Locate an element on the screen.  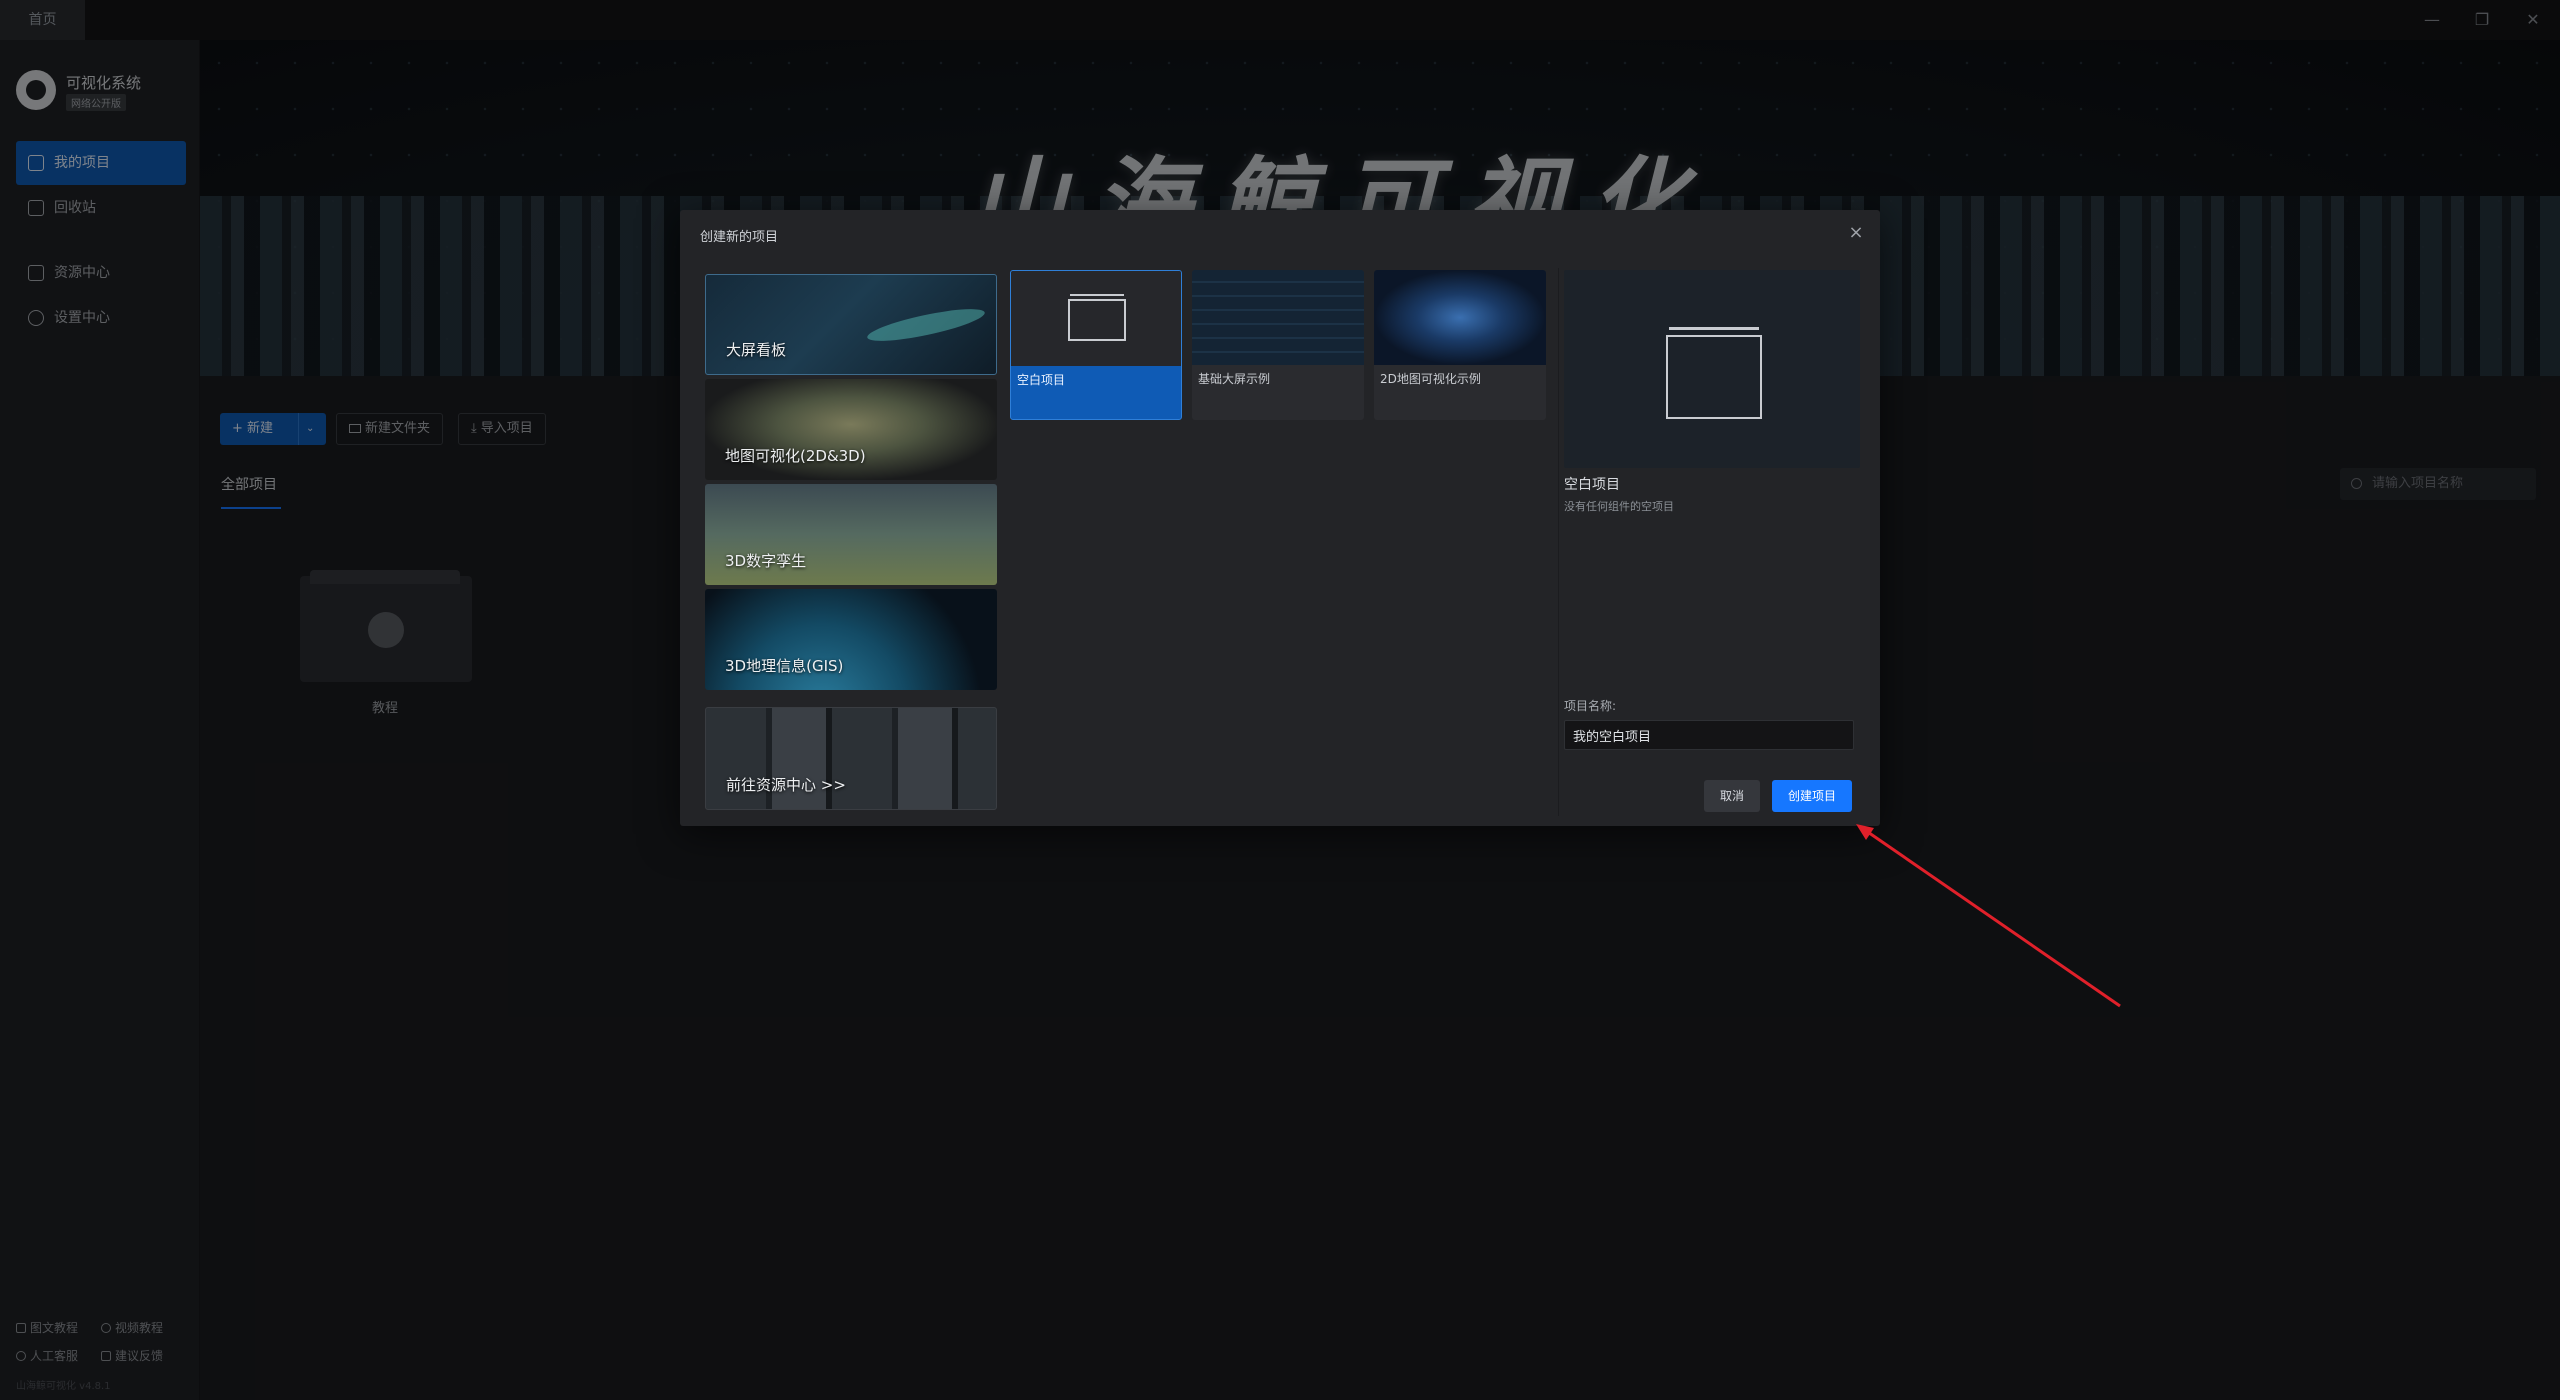
annotation-arrow is located at coordinates (1988, 916).